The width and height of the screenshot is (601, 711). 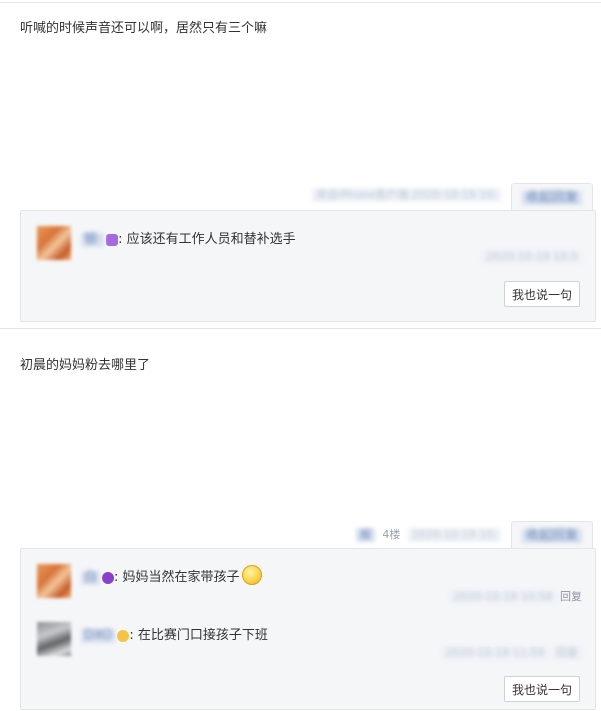 I want to click on reply-item: 白: 妈妈当然在家带孩子 2020-10-19 10:58 回复, so click(x=309, y=592).